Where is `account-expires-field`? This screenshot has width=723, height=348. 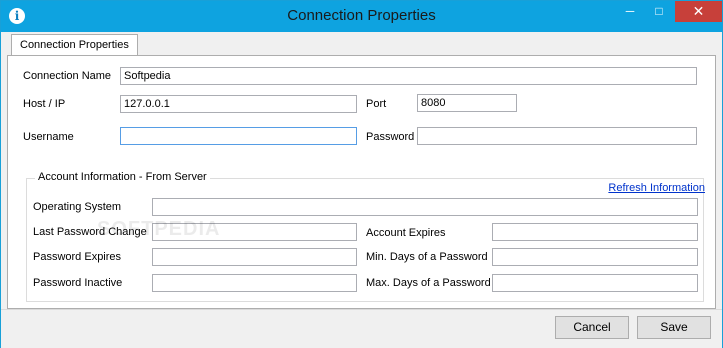
account-expires-field is located at coordinates (595, 232).